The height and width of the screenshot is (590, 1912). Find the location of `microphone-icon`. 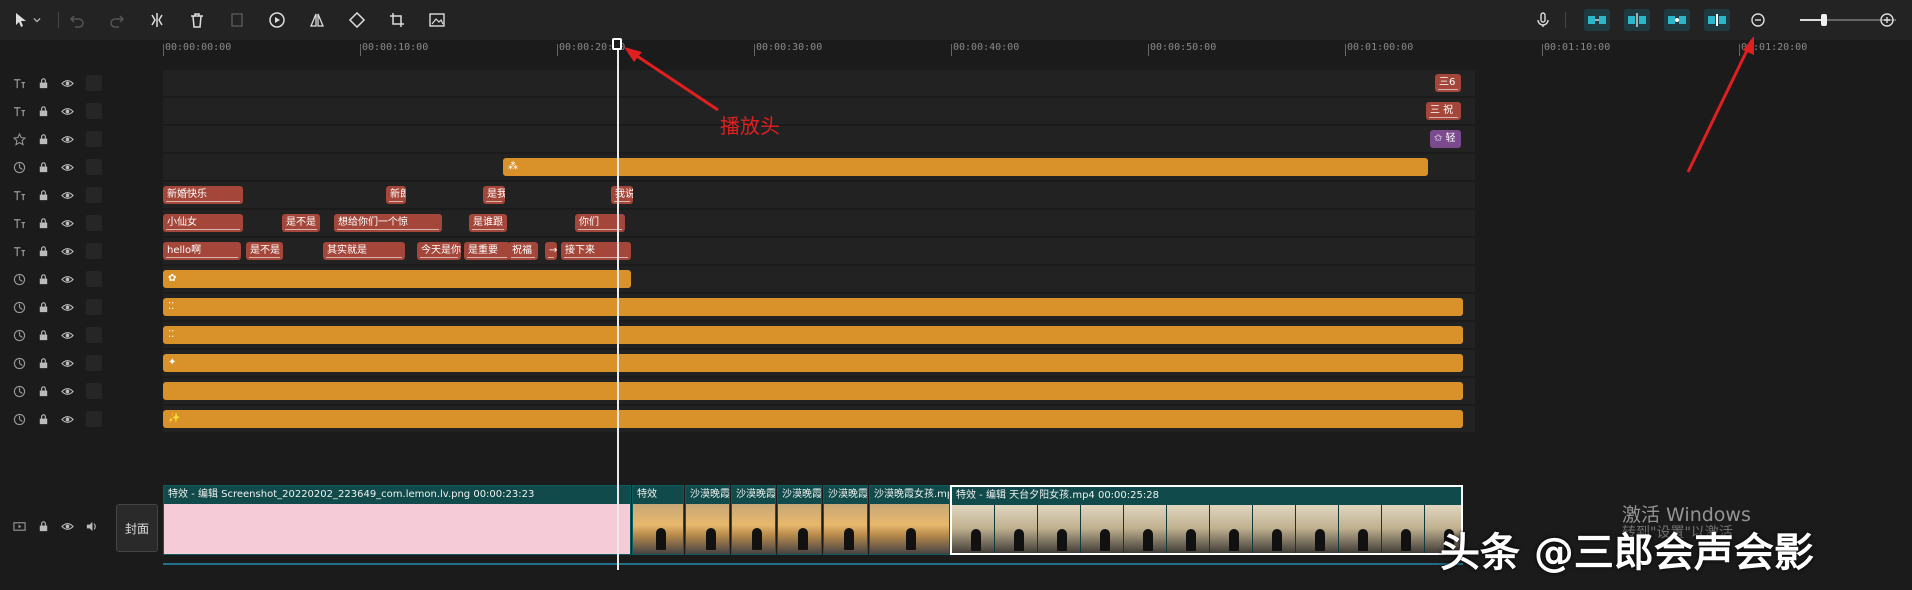

microphone-icon is located at coordinates (1543, 20).